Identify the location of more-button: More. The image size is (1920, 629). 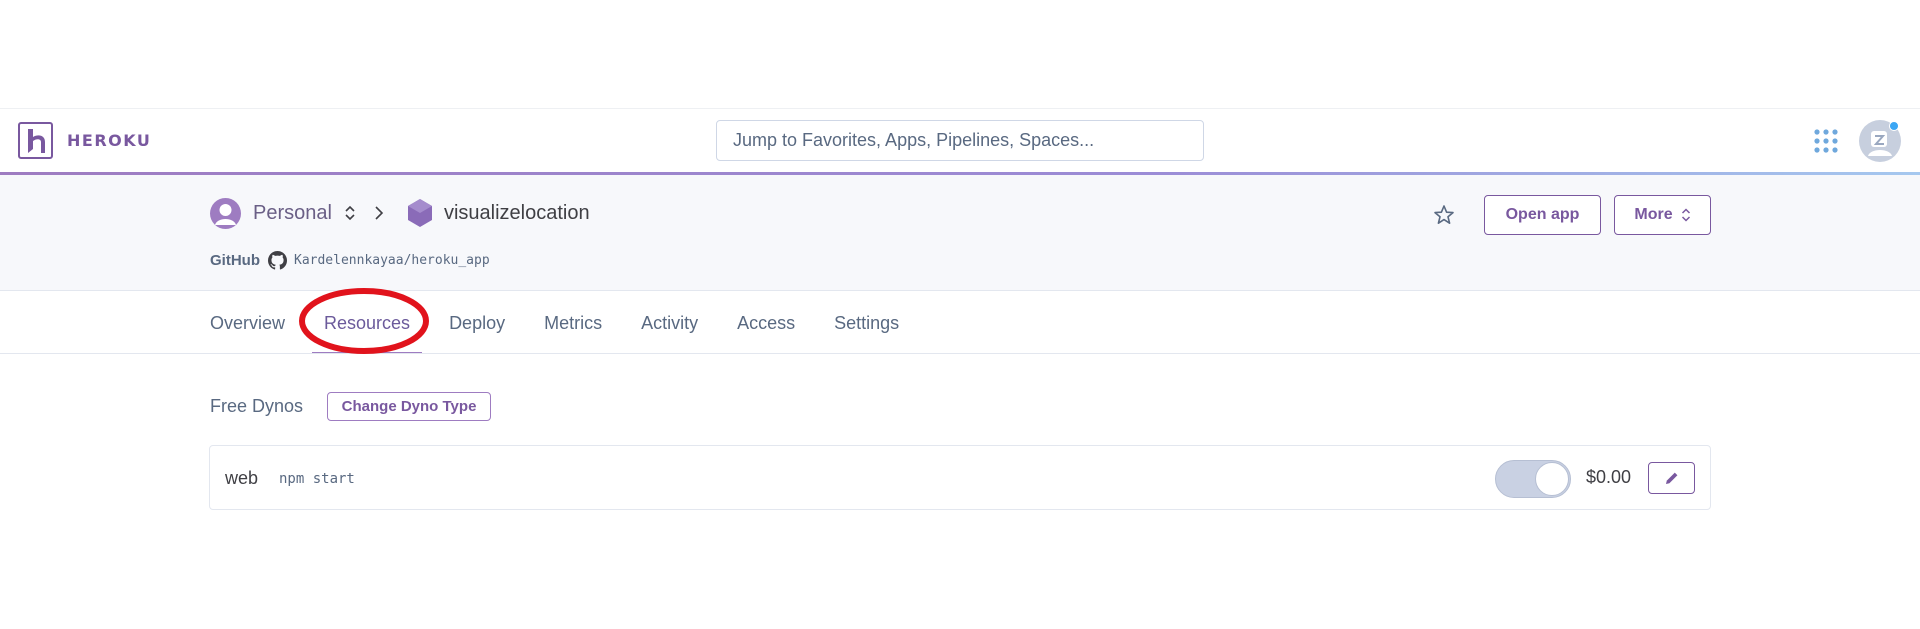
(1662, 215).